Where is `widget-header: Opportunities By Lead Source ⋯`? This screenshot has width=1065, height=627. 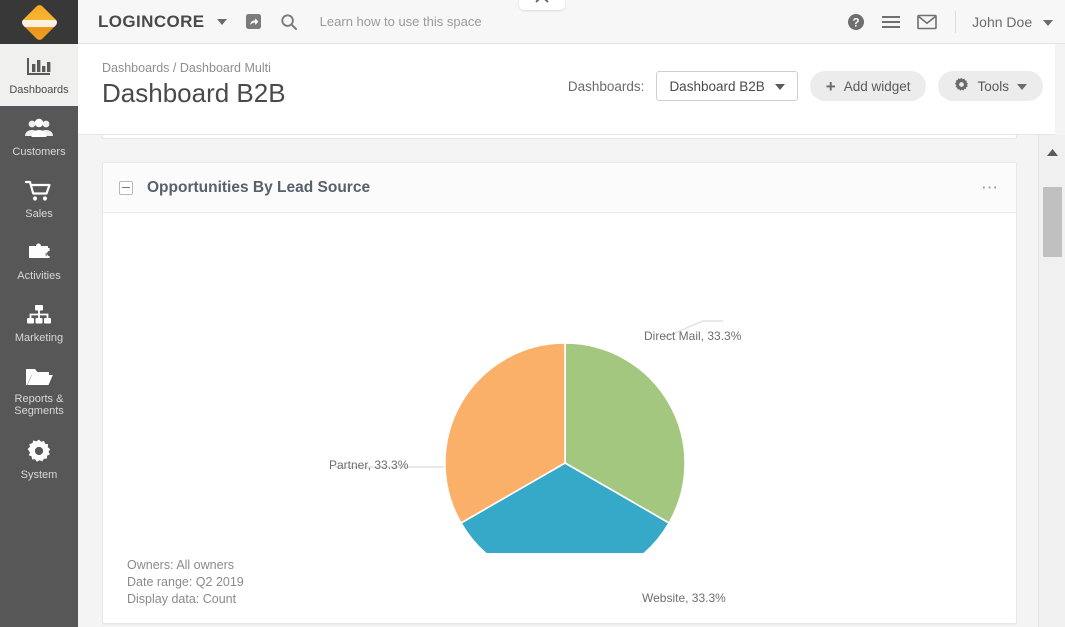
widget-header: Opportunities By Lead Source ⋯ is located at coordinates (559, 188).